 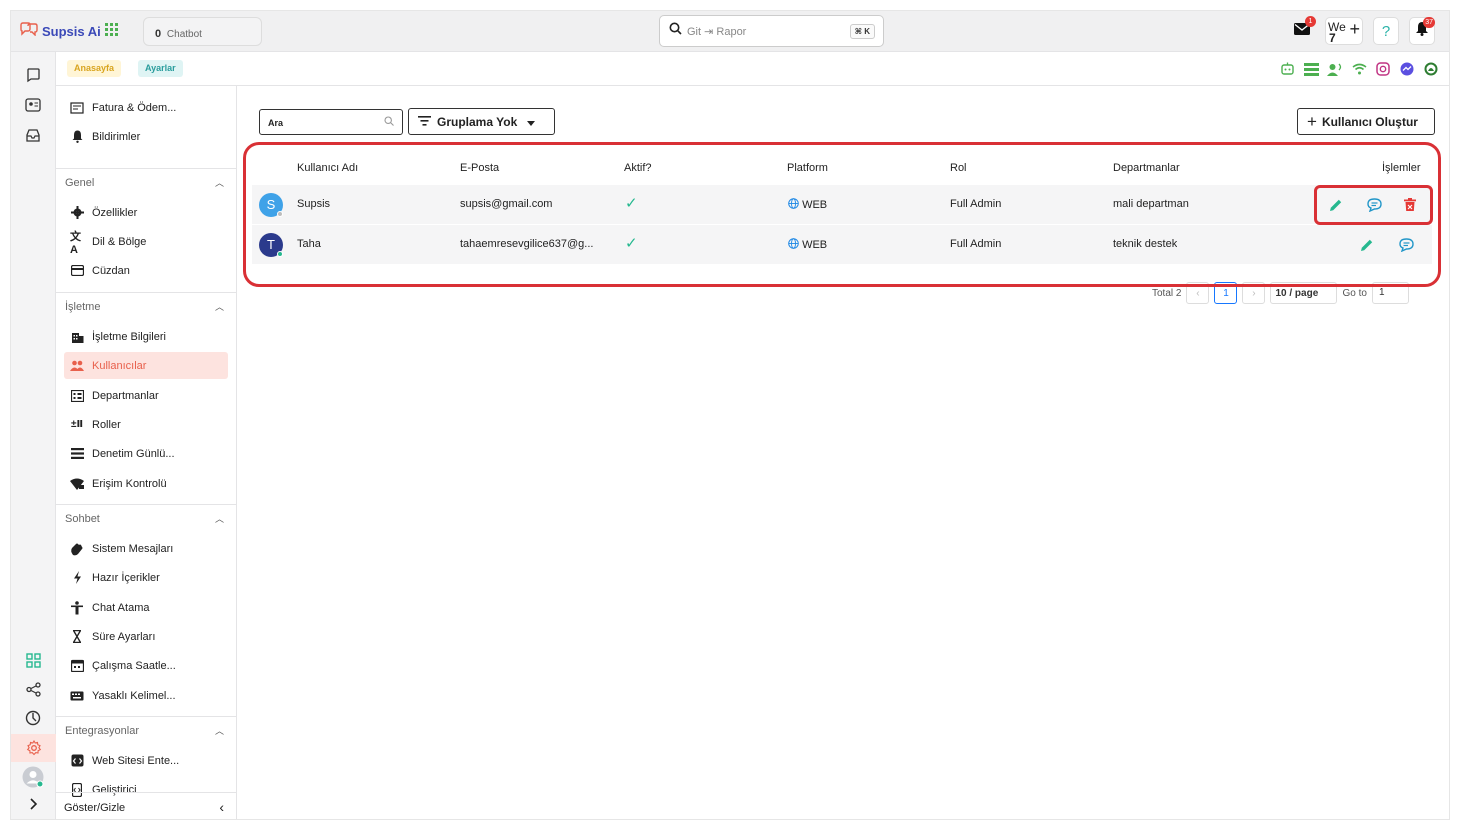 I want to click on col-active: Aktif?, so click(x=638, y=168).